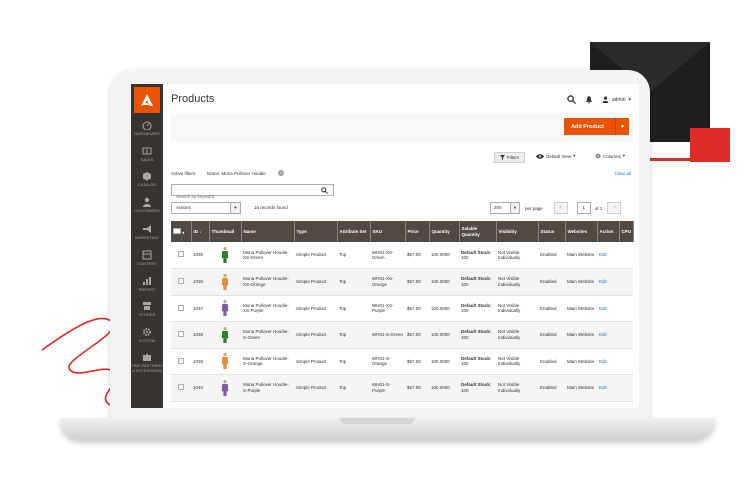  What do you see at coordinates (147, 128) in the screenshot?
I see `sidebar-item-dashboard: DASHBOARD` at bounding box center [147, 128].